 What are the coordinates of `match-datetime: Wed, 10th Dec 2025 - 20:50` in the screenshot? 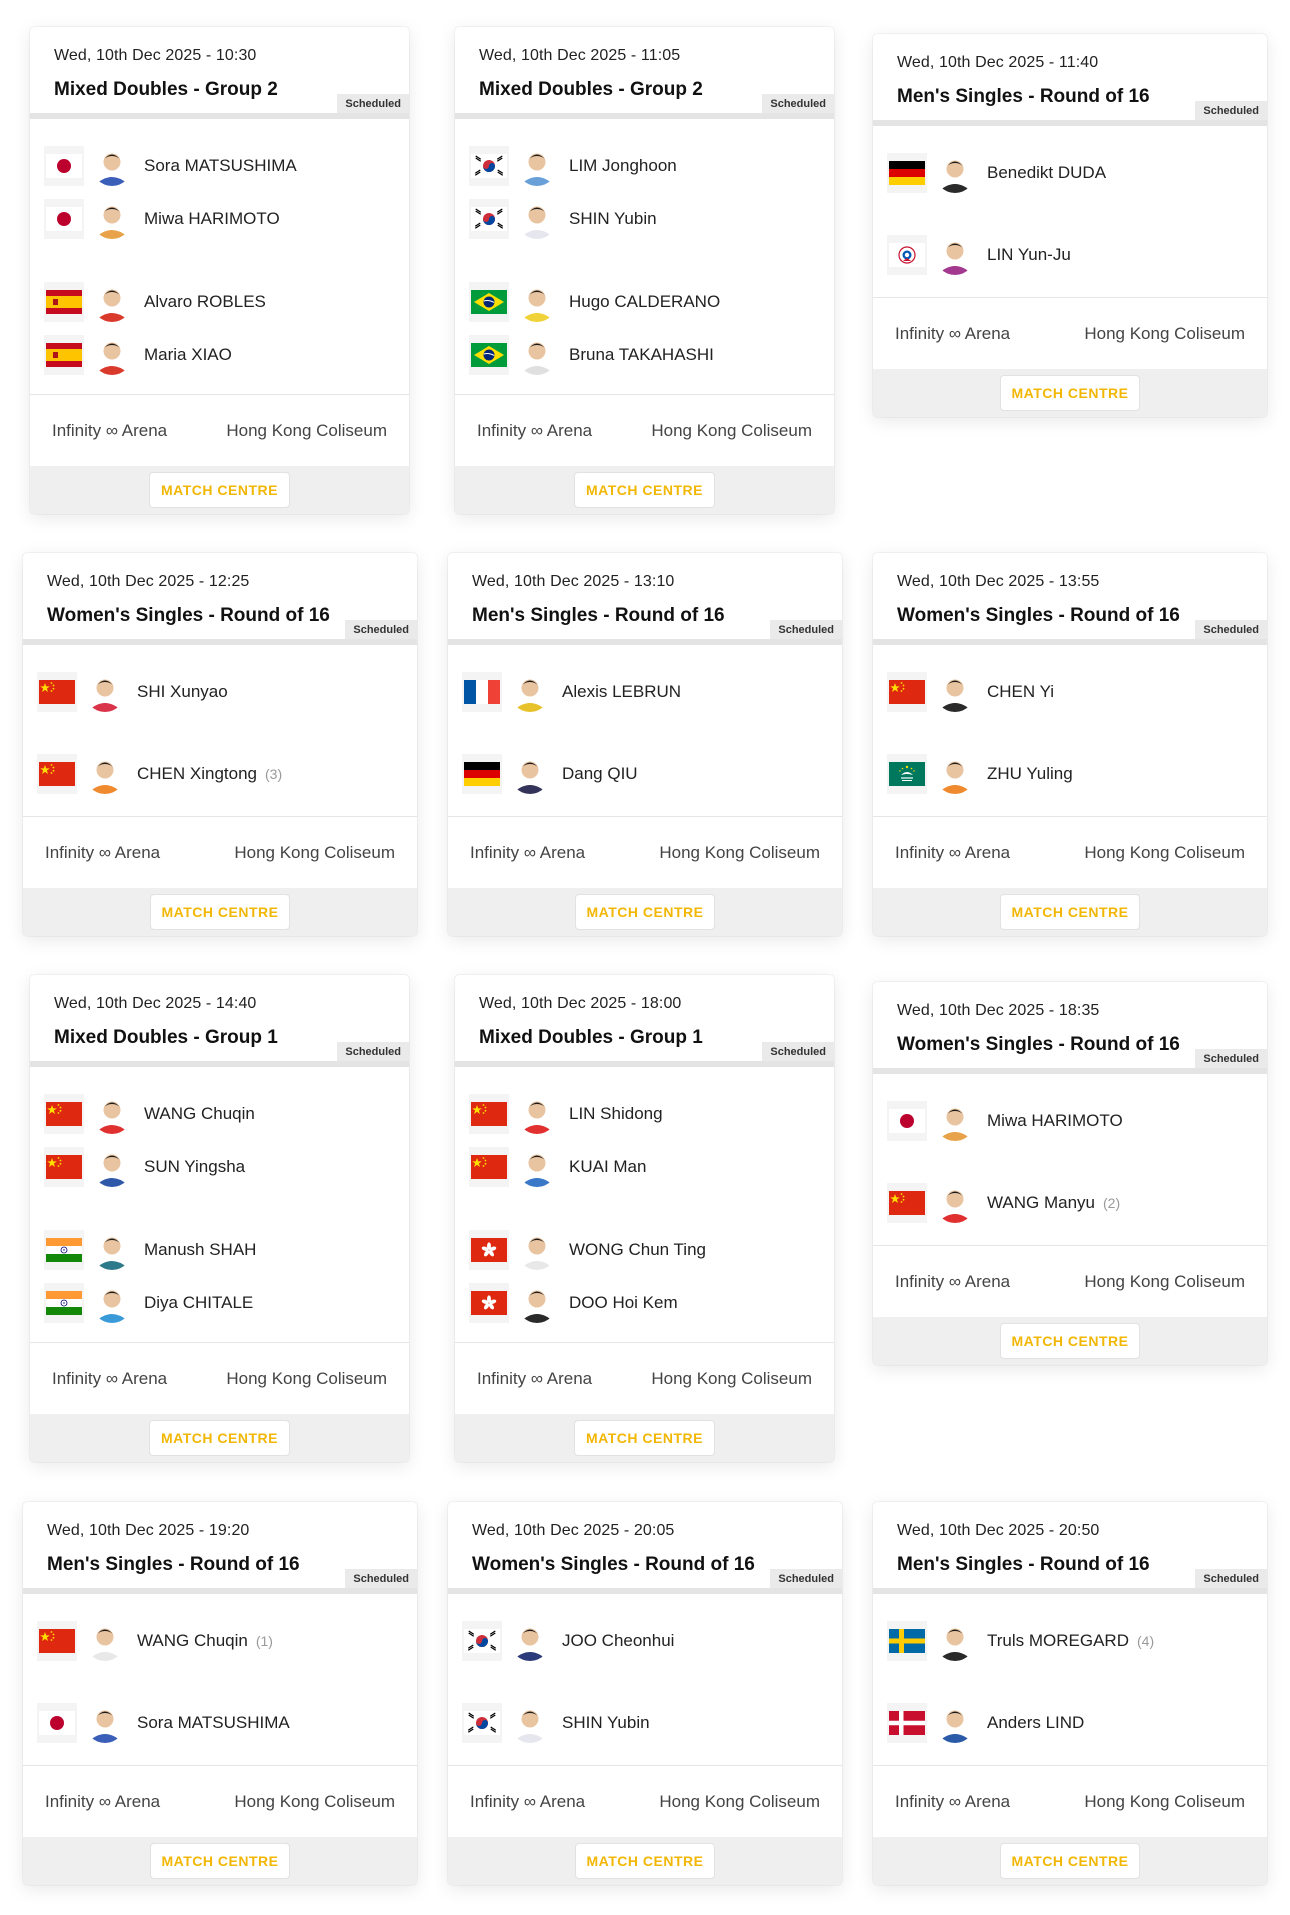 It's located at (998, 1530).